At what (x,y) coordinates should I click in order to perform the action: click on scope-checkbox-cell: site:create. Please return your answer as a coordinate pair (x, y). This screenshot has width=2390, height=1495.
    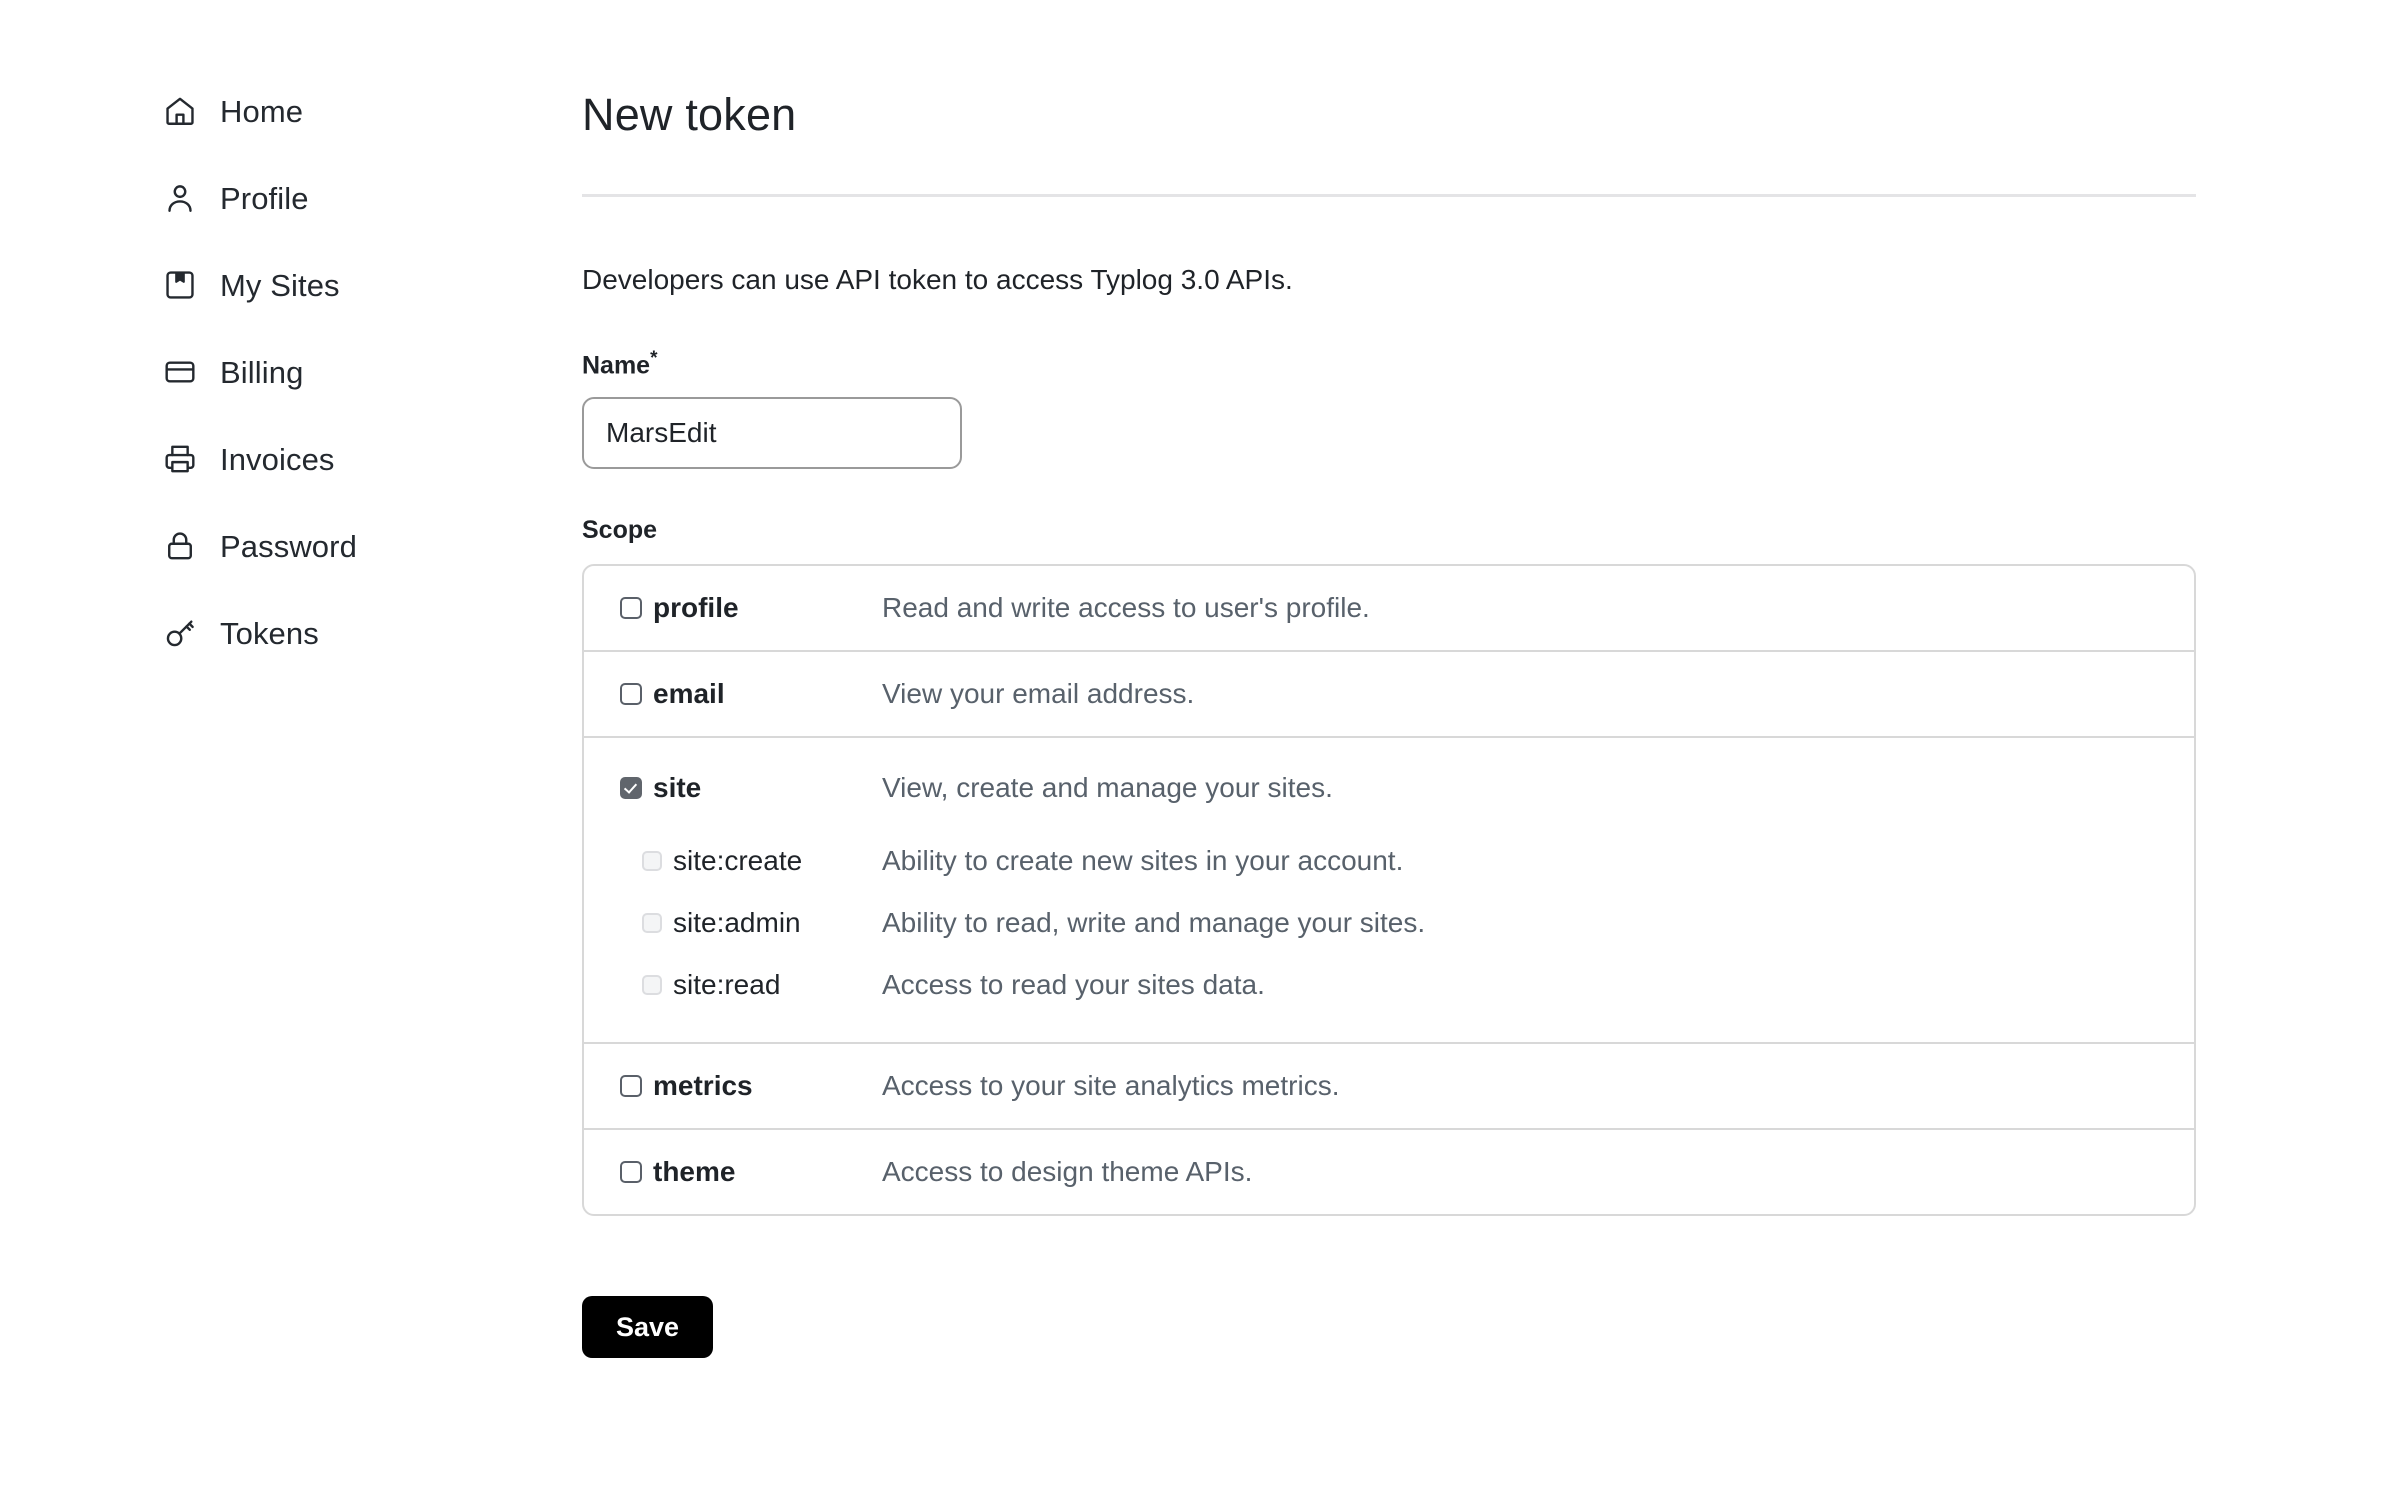
    Looking at the image, I should click on (733, 860).